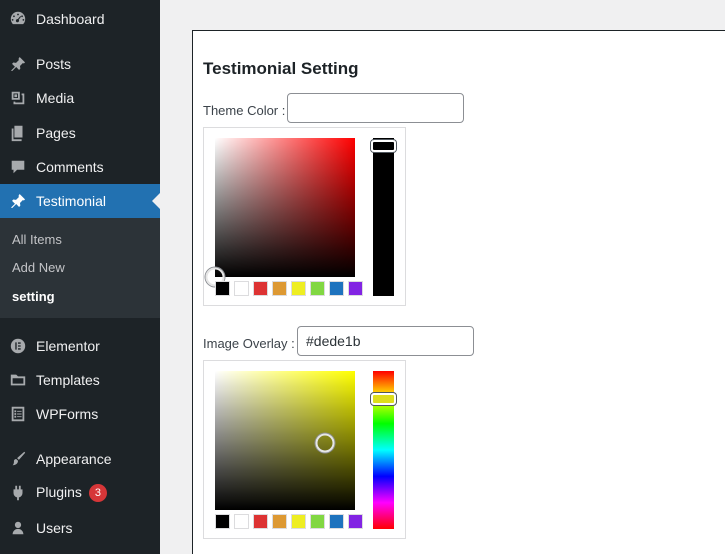  I want to click on dashboard-icon, so click(18, 19).